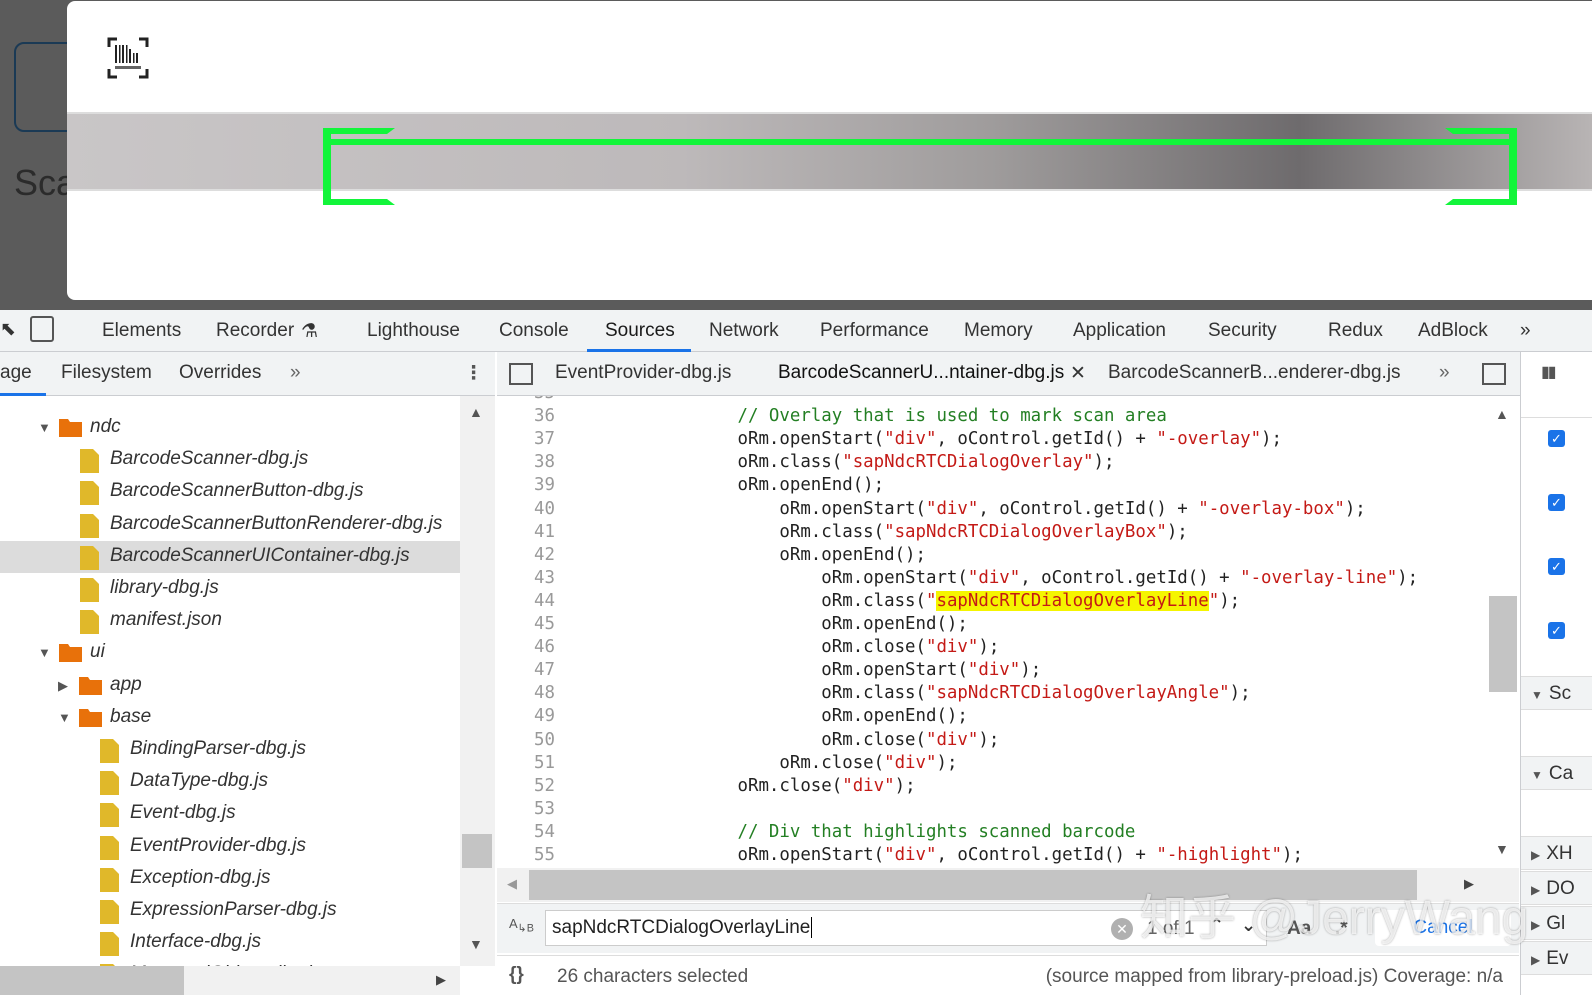 This screenshot has width=1592, height=995. Describe the element at coordinates (526, 647) in the screenshot. I see `line-number: 46` at that location.